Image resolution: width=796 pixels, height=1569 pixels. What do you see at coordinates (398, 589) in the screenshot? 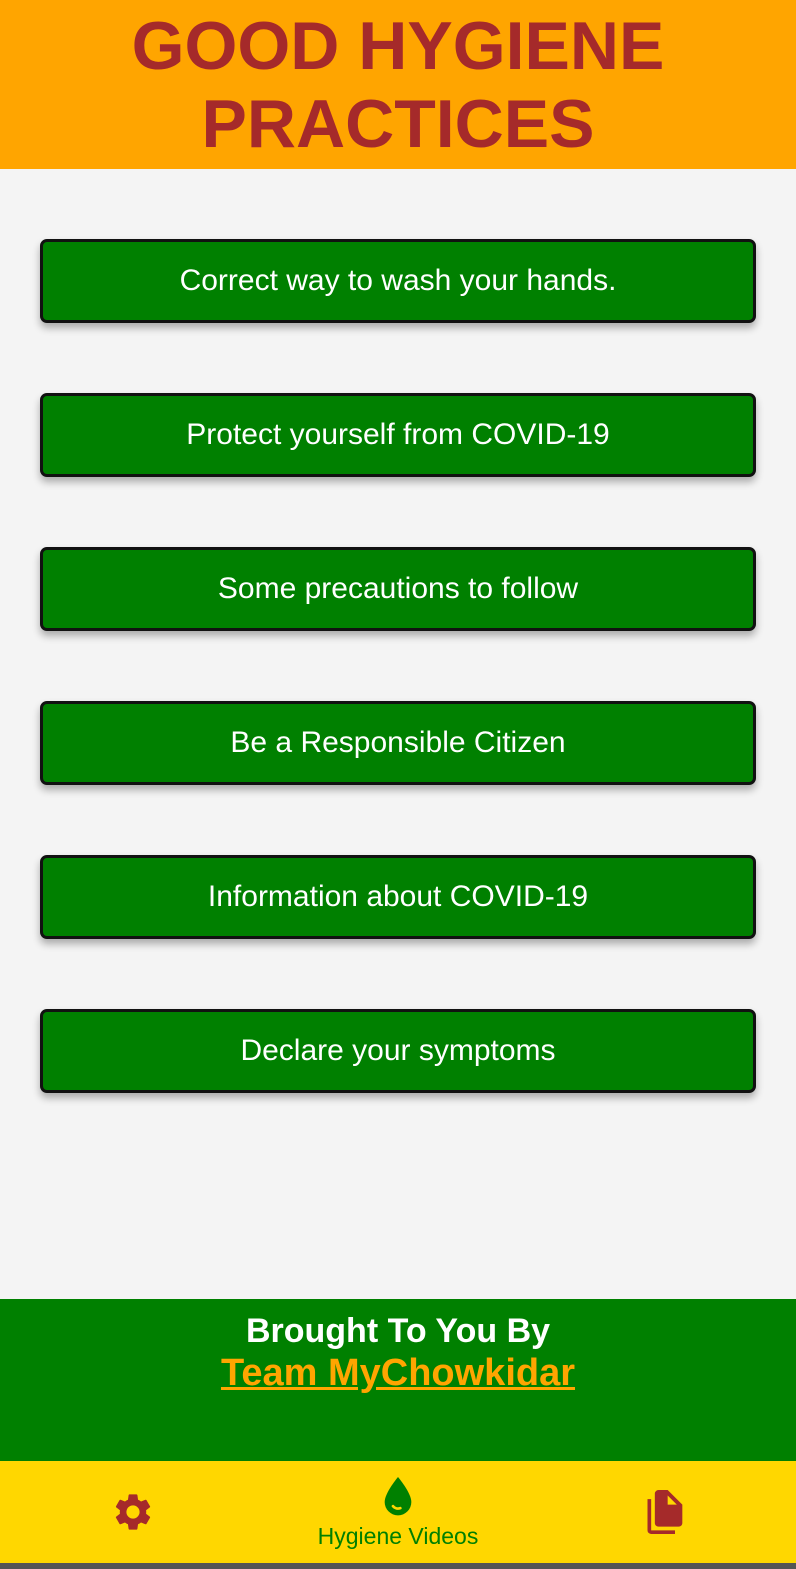
I see `precautions-button: Some precautions to follow` at bounding box center [398, 589].